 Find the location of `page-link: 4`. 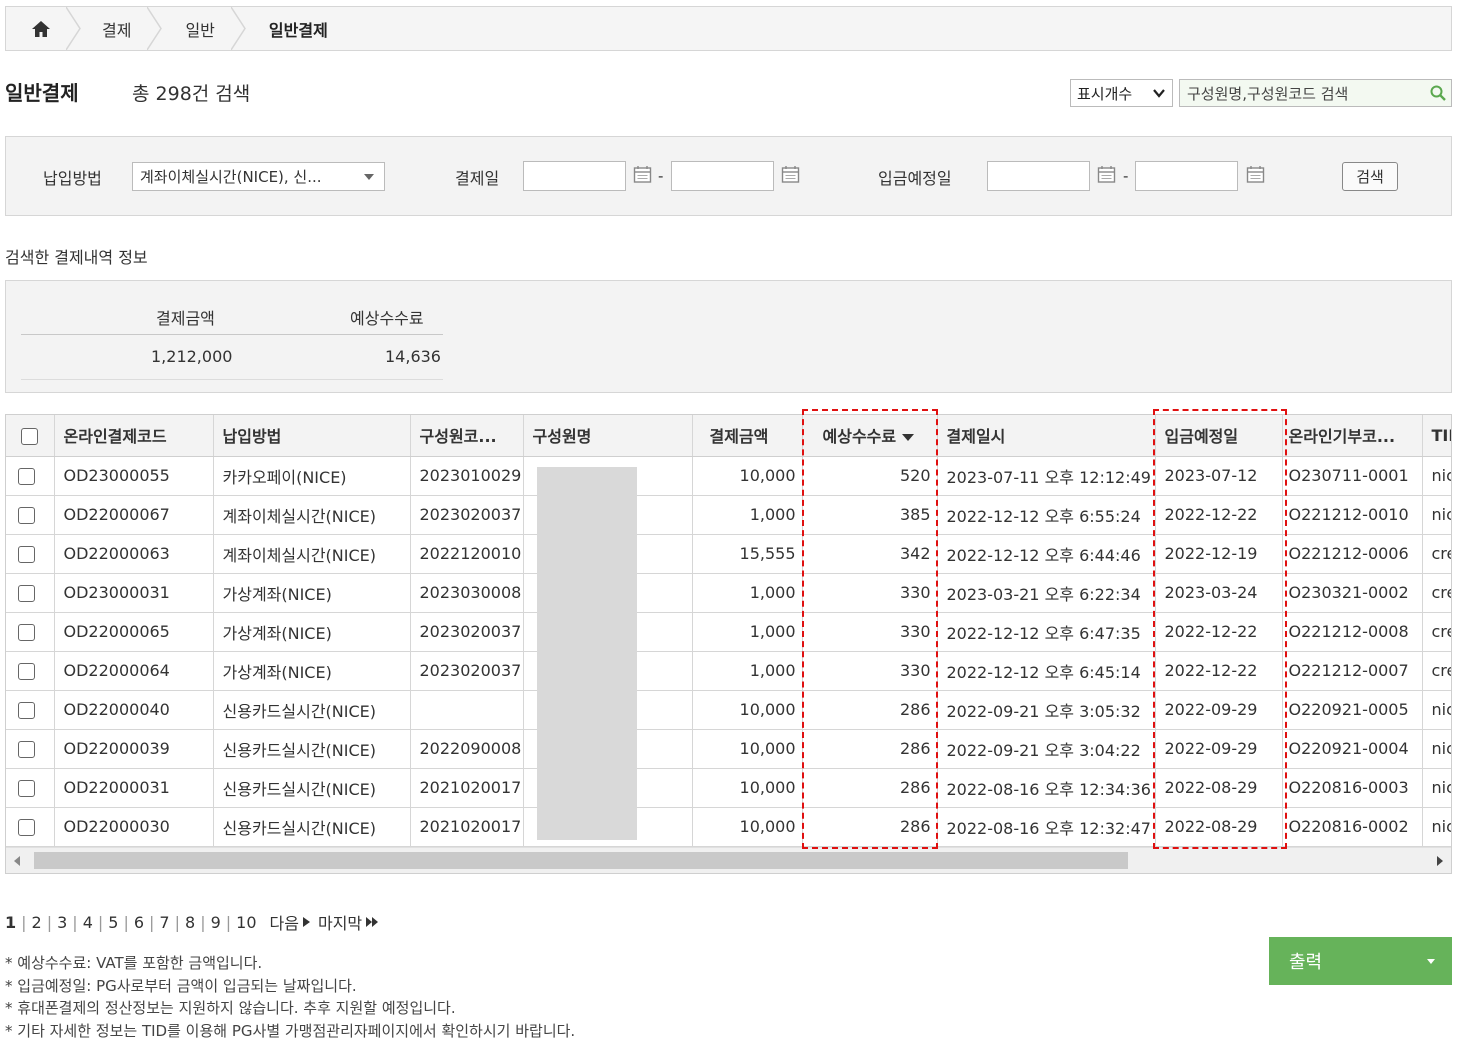

page-link: 4 is located at coordinates (88, 922).